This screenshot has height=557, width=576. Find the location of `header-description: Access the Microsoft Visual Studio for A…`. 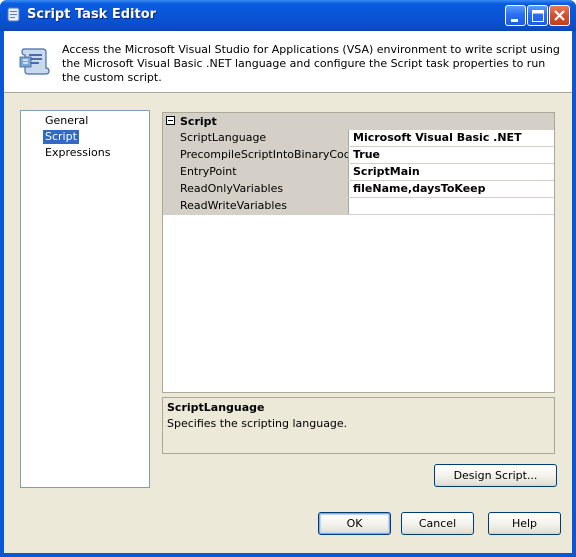

header-description: Access the Microsoft Visual Studio for A… is located at coordinates (311, 63).